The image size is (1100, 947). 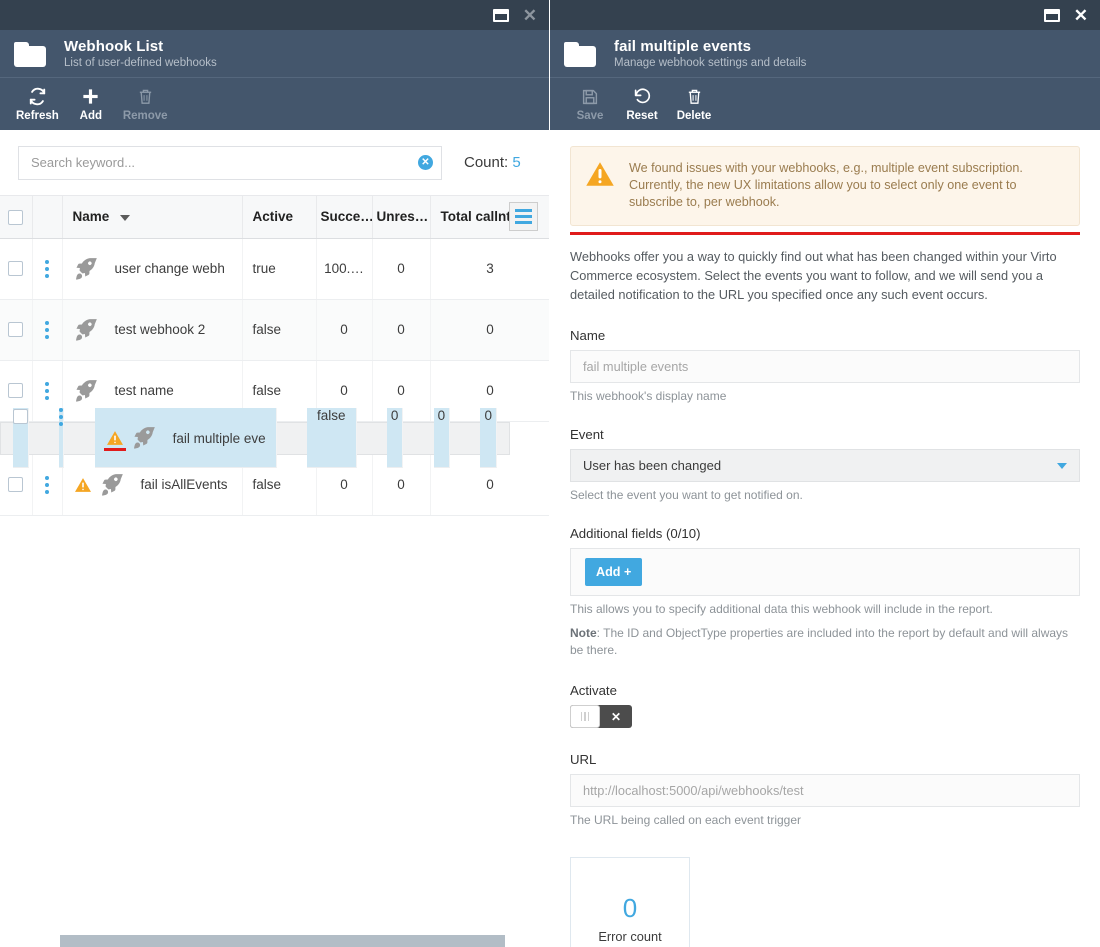 What do you see at coordinates (642, 97) in the screenshot?
I see `reset-icon` at bounding box center [642, 97].